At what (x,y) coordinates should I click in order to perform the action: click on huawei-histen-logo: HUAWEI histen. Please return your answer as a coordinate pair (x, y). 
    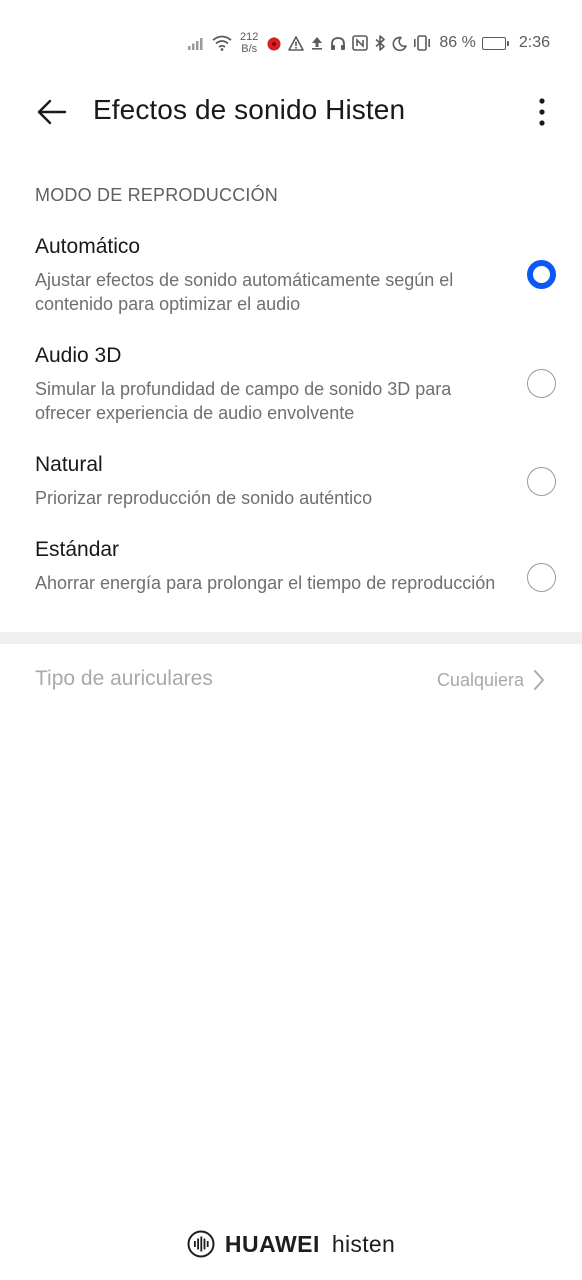
    Looking at the image, I should click on (291, 1244).